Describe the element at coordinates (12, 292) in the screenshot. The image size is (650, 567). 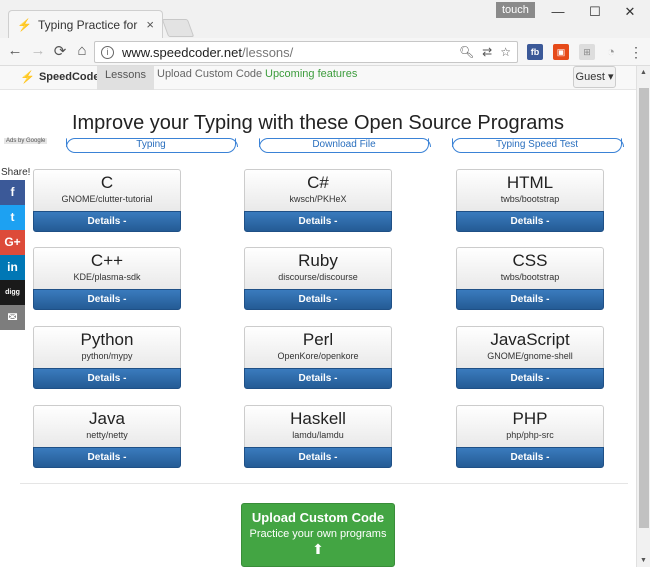
I see `digg-icon: digg` at that location.